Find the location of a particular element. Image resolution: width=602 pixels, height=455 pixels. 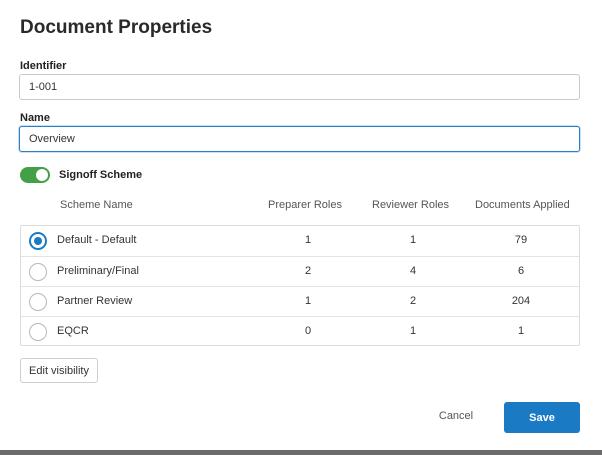

signoff-scheme-row: Signoff Scheme is located at coordinates (81, 175).